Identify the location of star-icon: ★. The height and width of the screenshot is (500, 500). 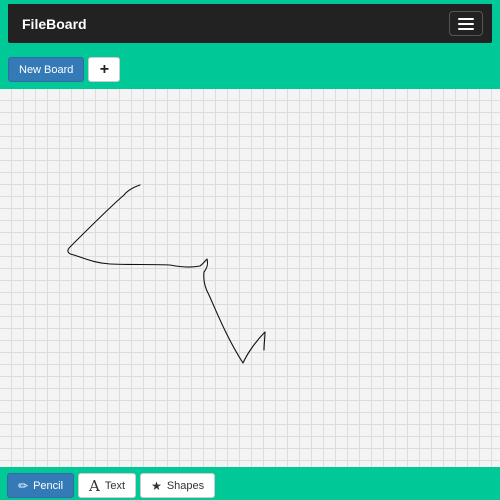
(156, 485).